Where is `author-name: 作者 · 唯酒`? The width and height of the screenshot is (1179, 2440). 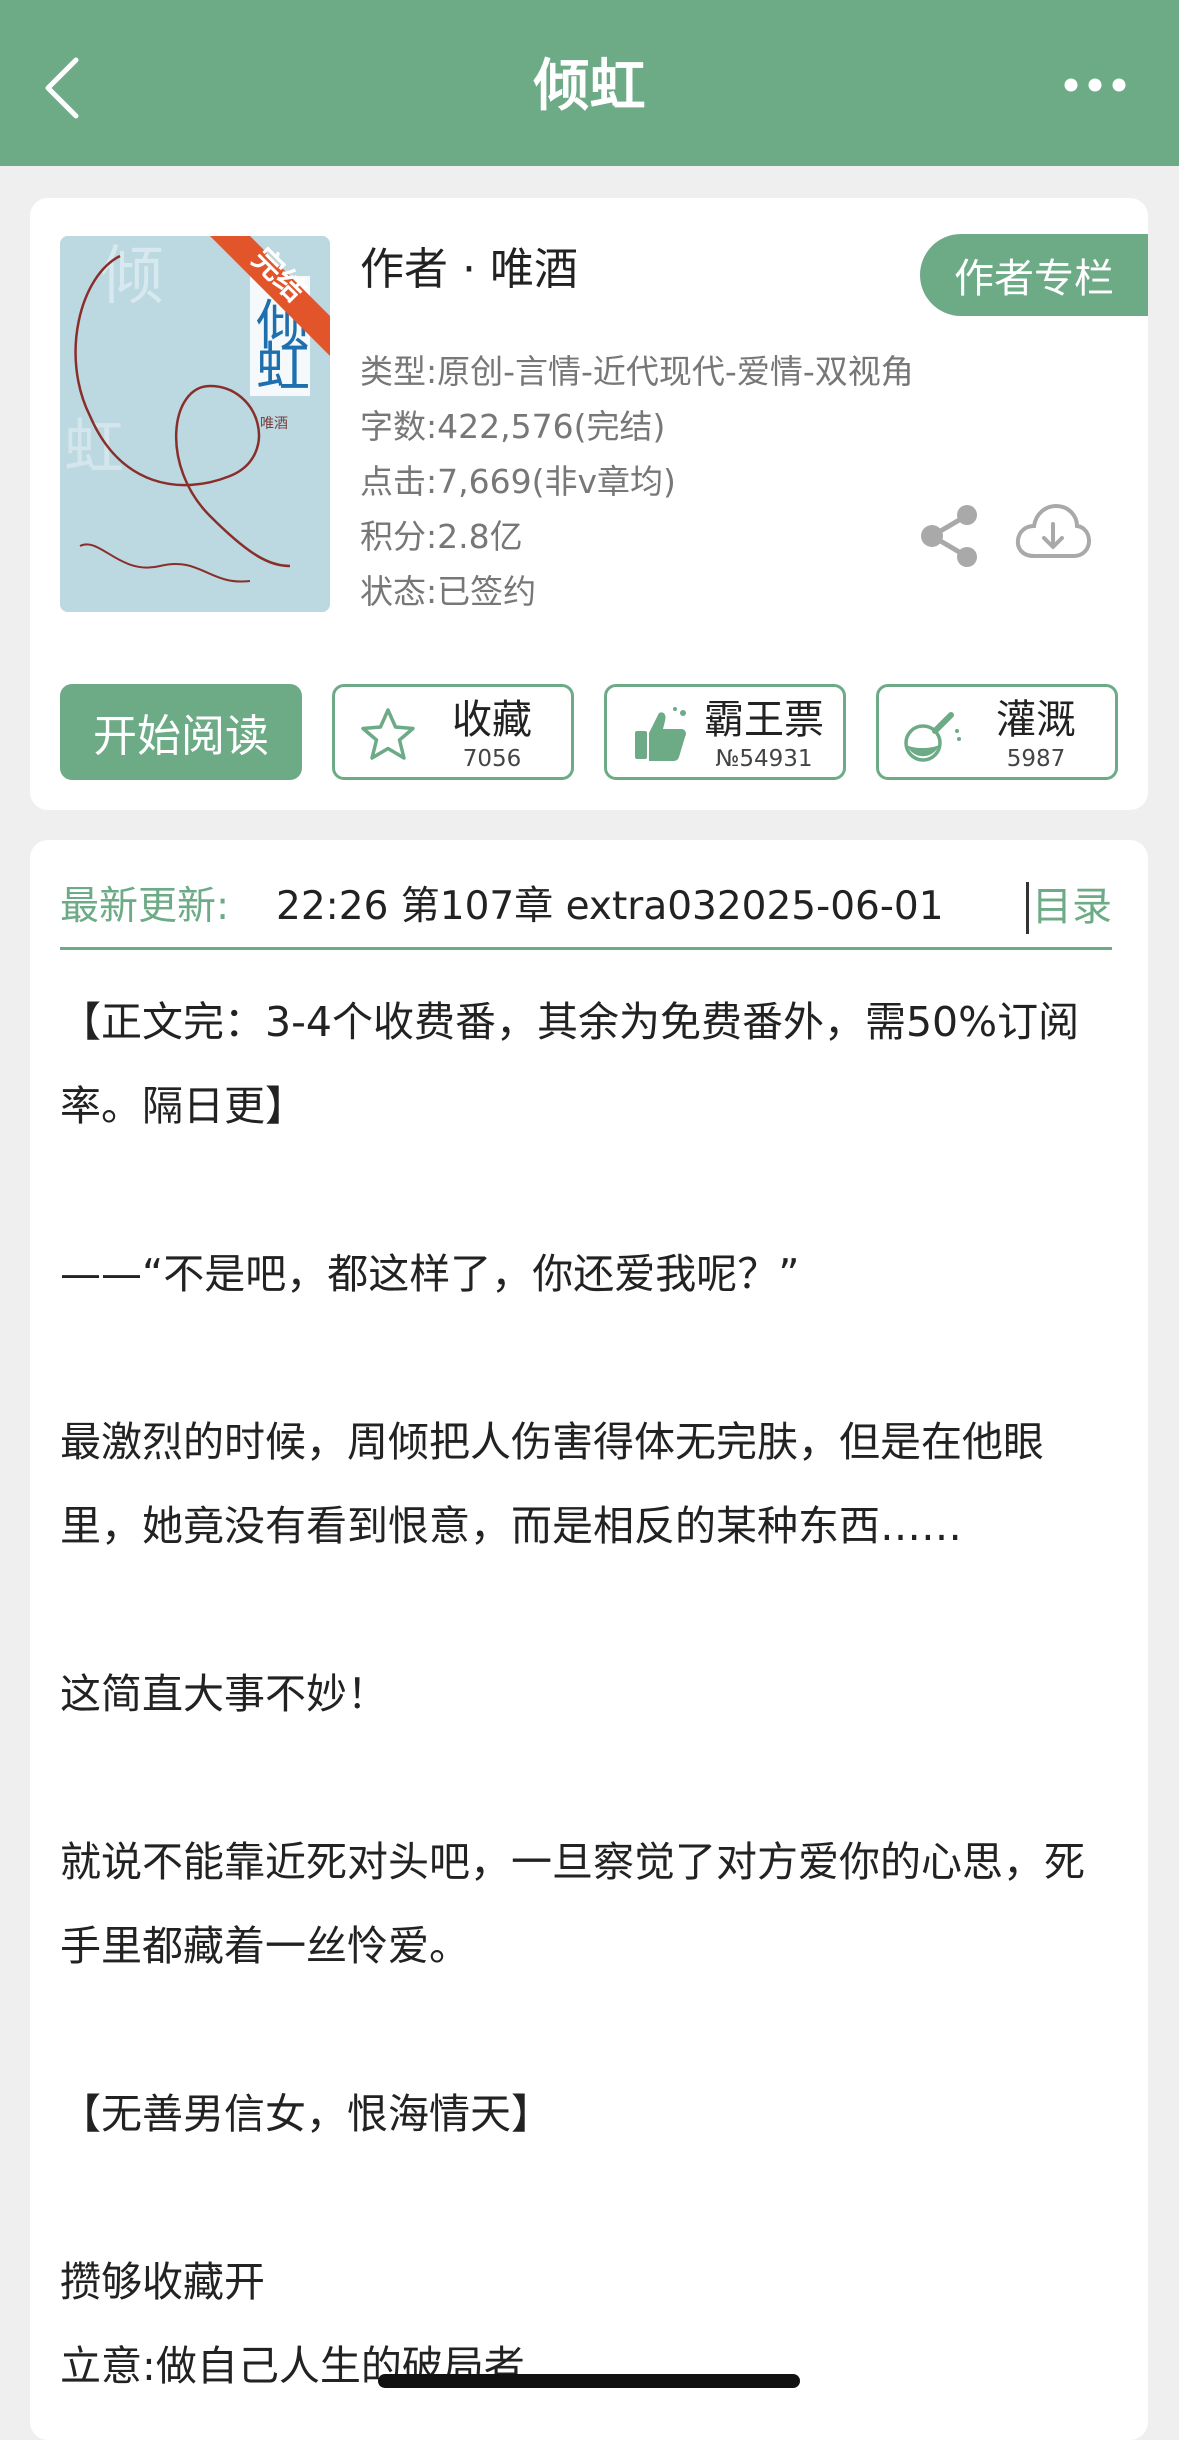 author-name: 作者 · 唯酒 is located at coordinates (469, 270).